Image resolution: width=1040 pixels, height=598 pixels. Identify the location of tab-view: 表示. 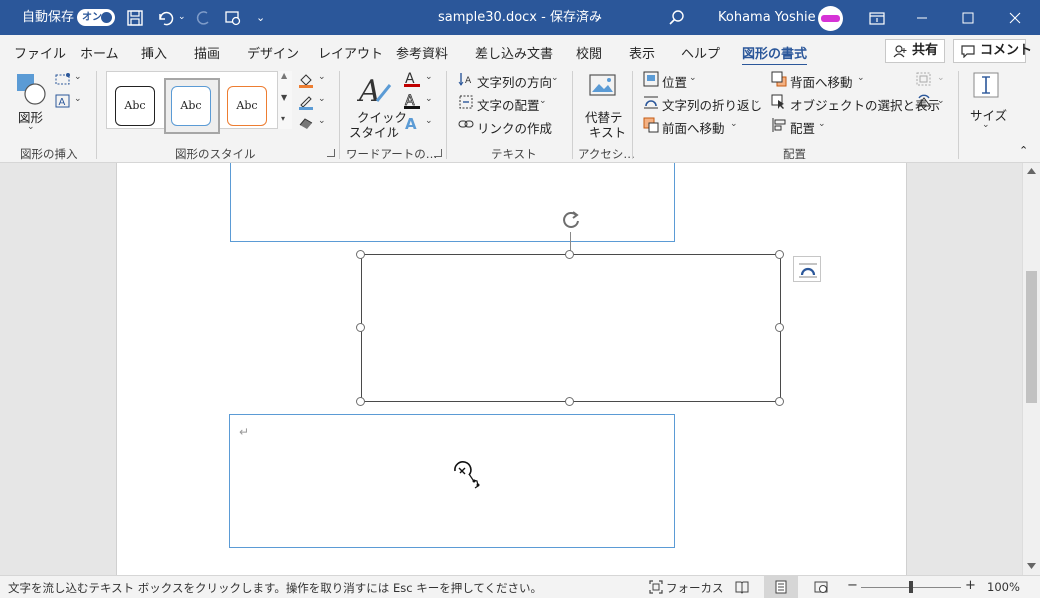
(642, 52).